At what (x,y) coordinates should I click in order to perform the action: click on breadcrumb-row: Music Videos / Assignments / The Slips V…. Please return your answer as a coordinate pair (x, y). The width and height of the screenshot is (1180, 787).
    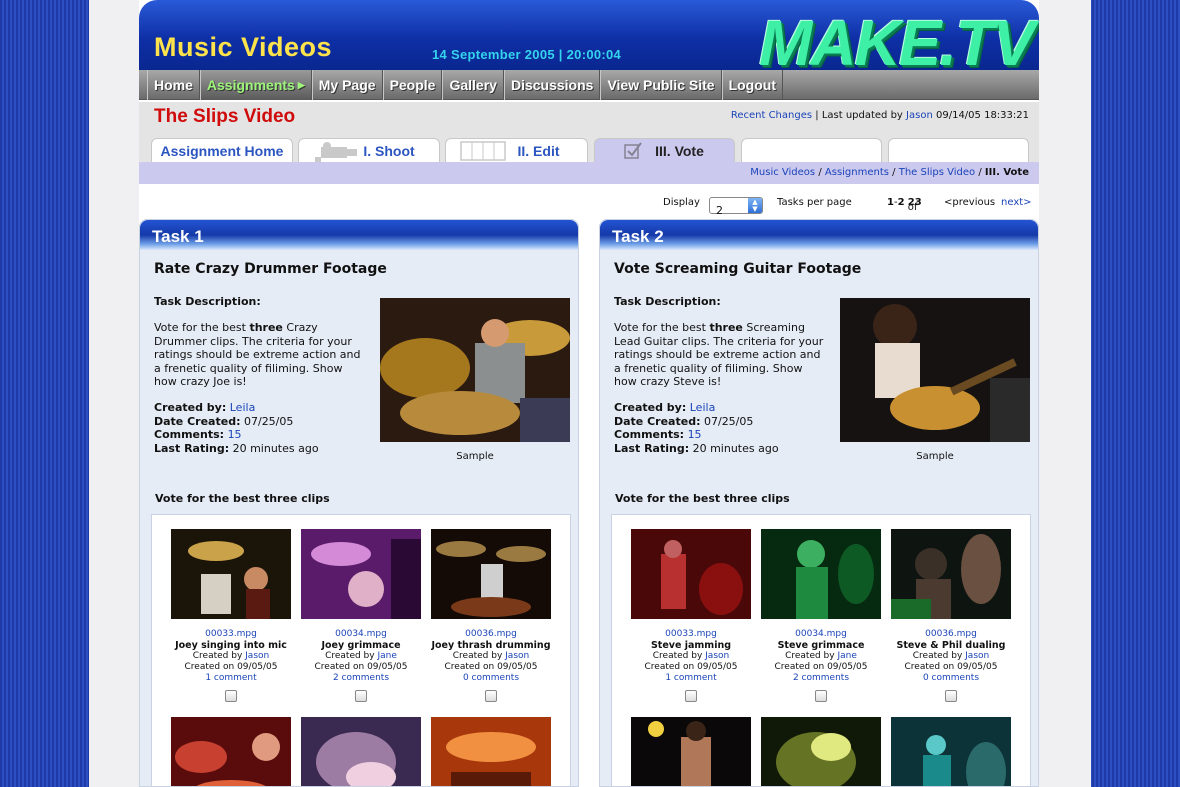
    Looking at the image, I should click on (589, 173).